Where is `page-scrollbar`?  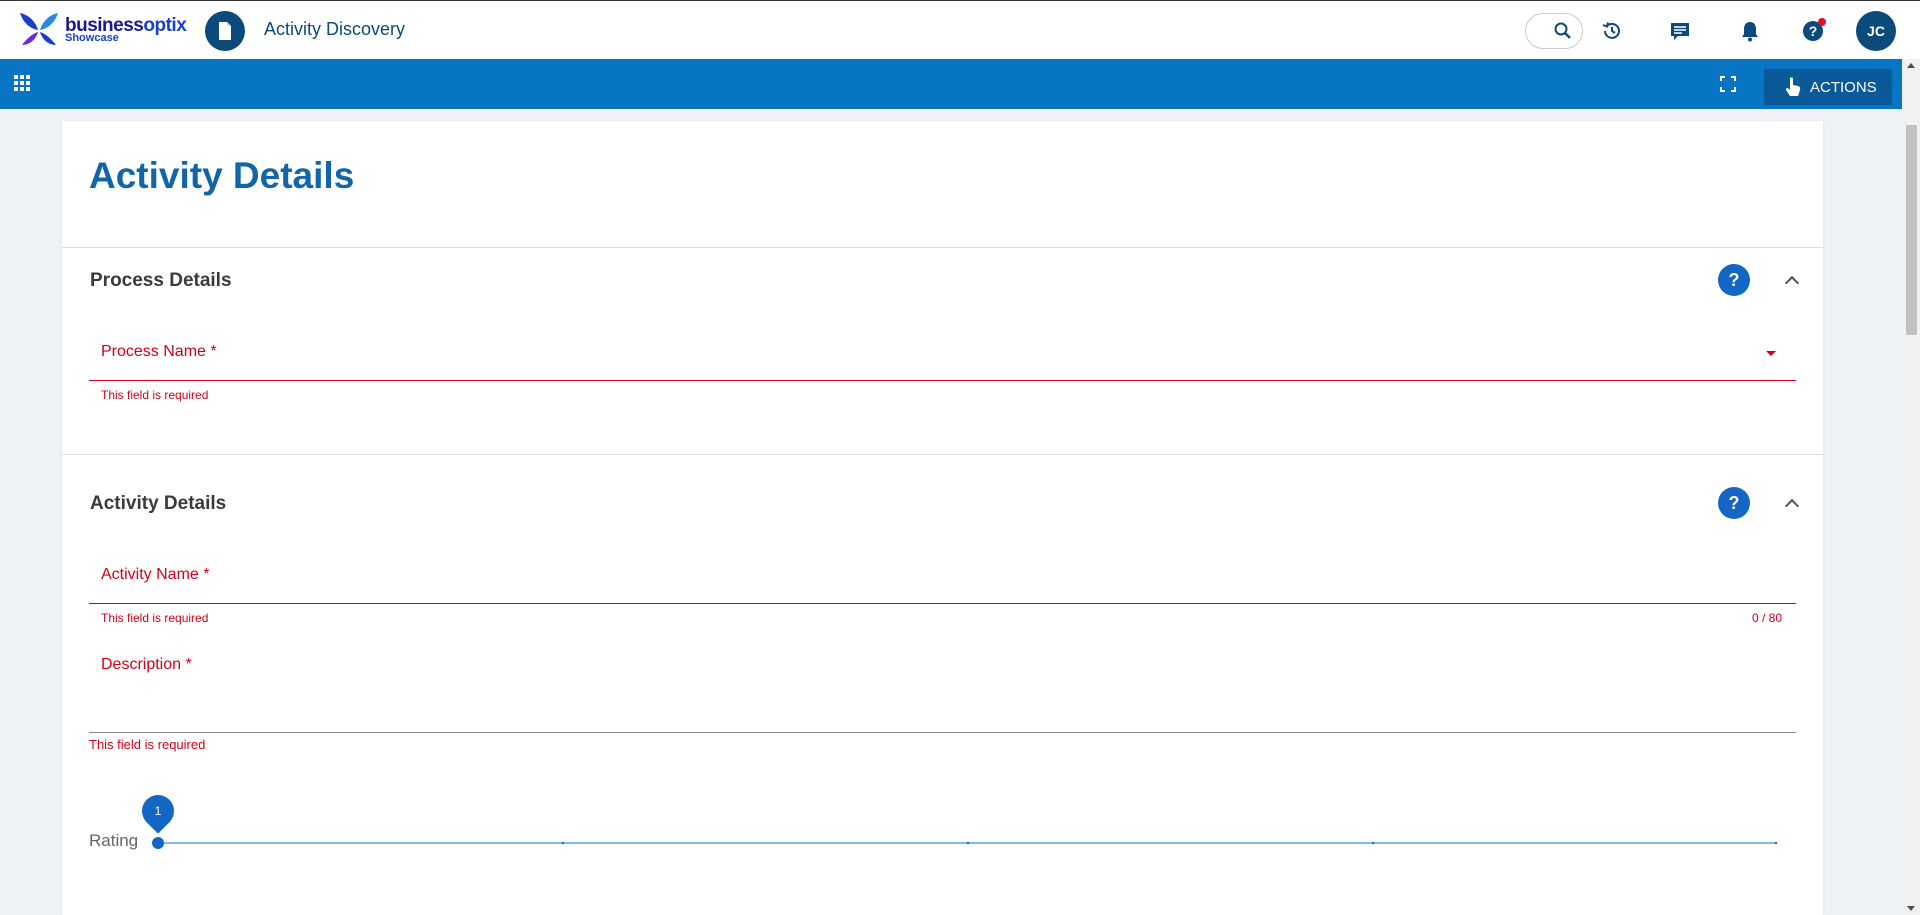
page-scrollbar is located at coordinates (1911, 487).